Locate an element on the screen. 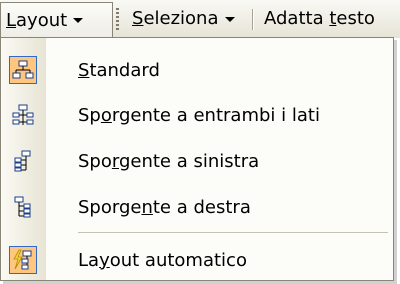  org-chart-standard-icon is located at coordinates (23, 70).